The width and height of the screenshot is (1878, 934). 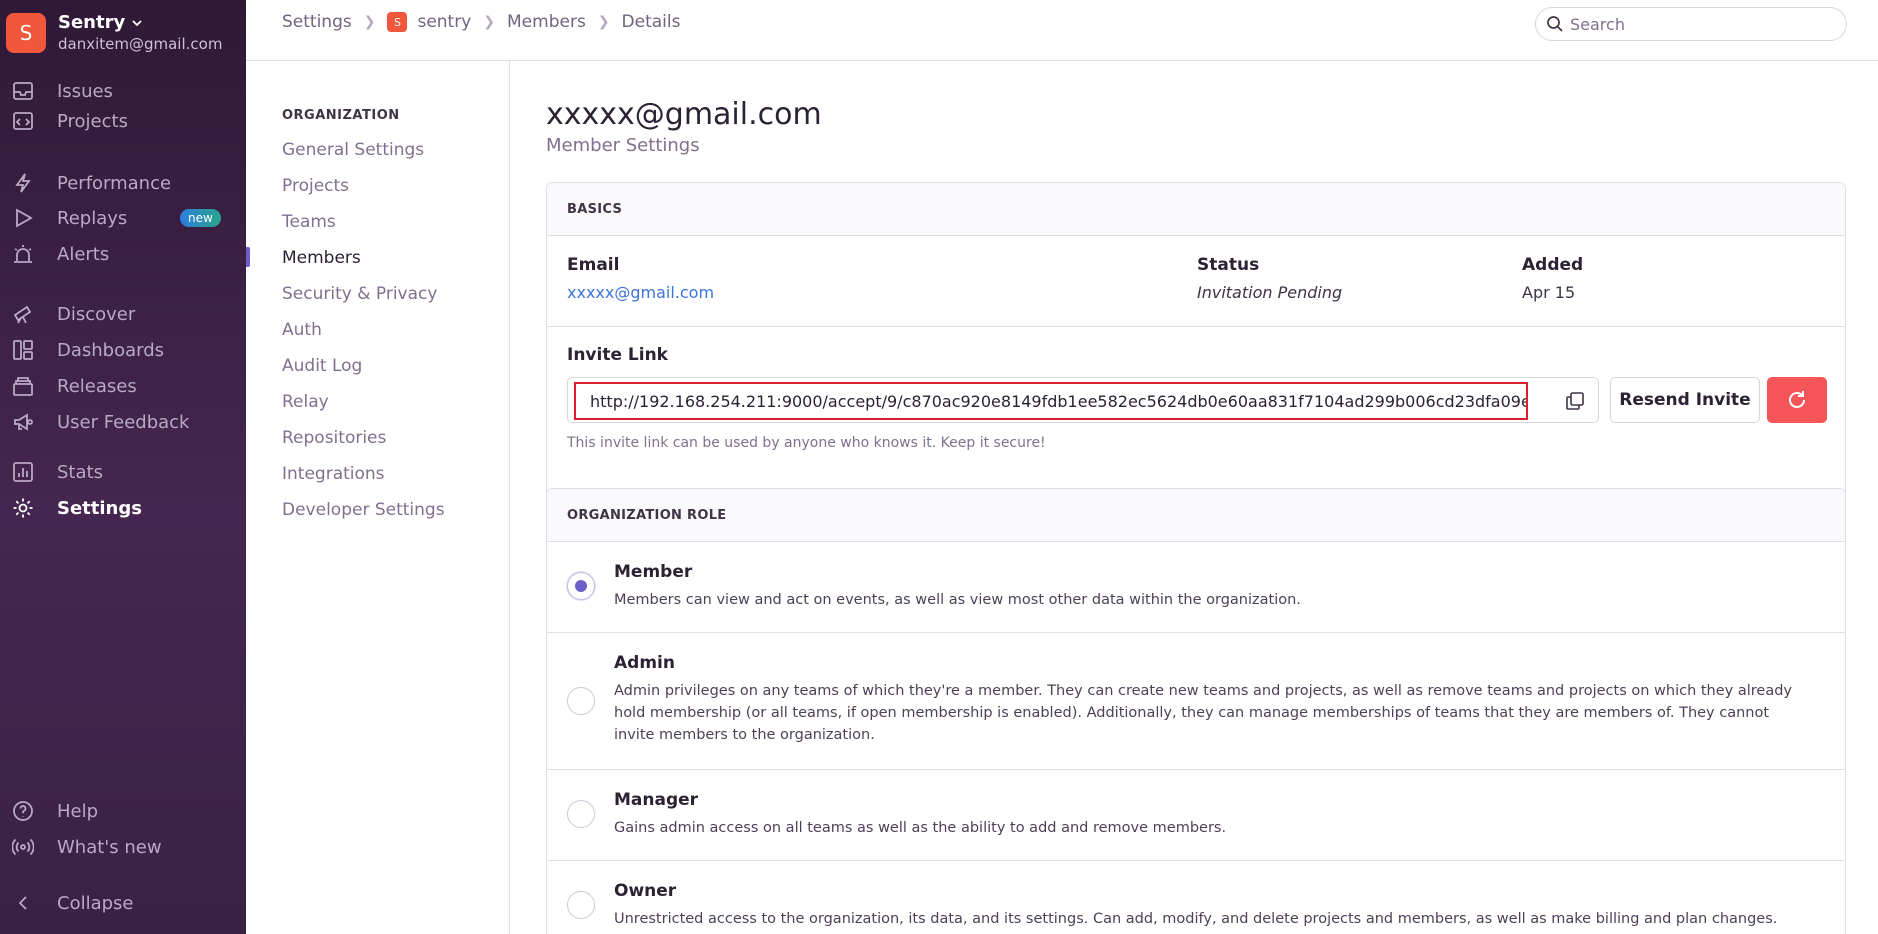 What do you see at coordinates (1685, 400) in the screenshot?
I see `resend-invite-button: Resend Invite` at bounding box center [1685, 400].